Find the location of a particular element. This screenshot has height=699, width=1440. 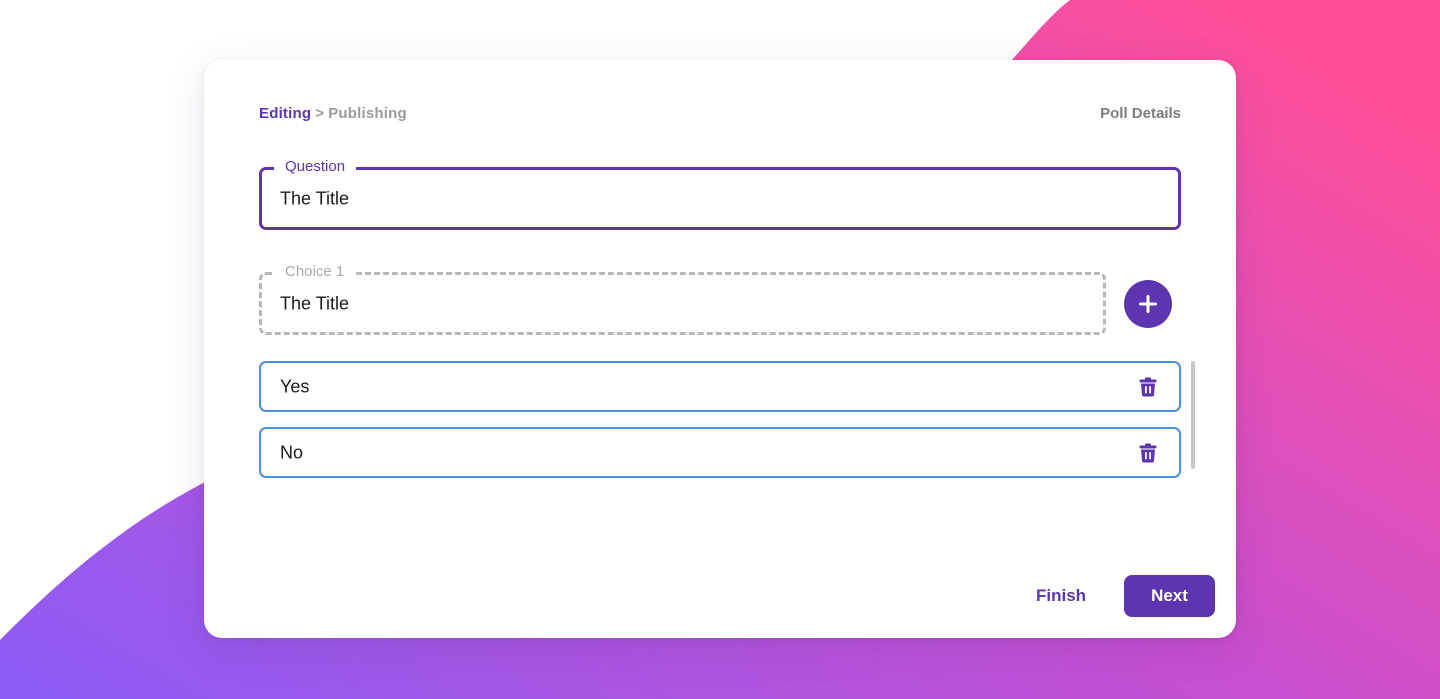

answer-item-yes: Yes is located at coordinates (720, 386).